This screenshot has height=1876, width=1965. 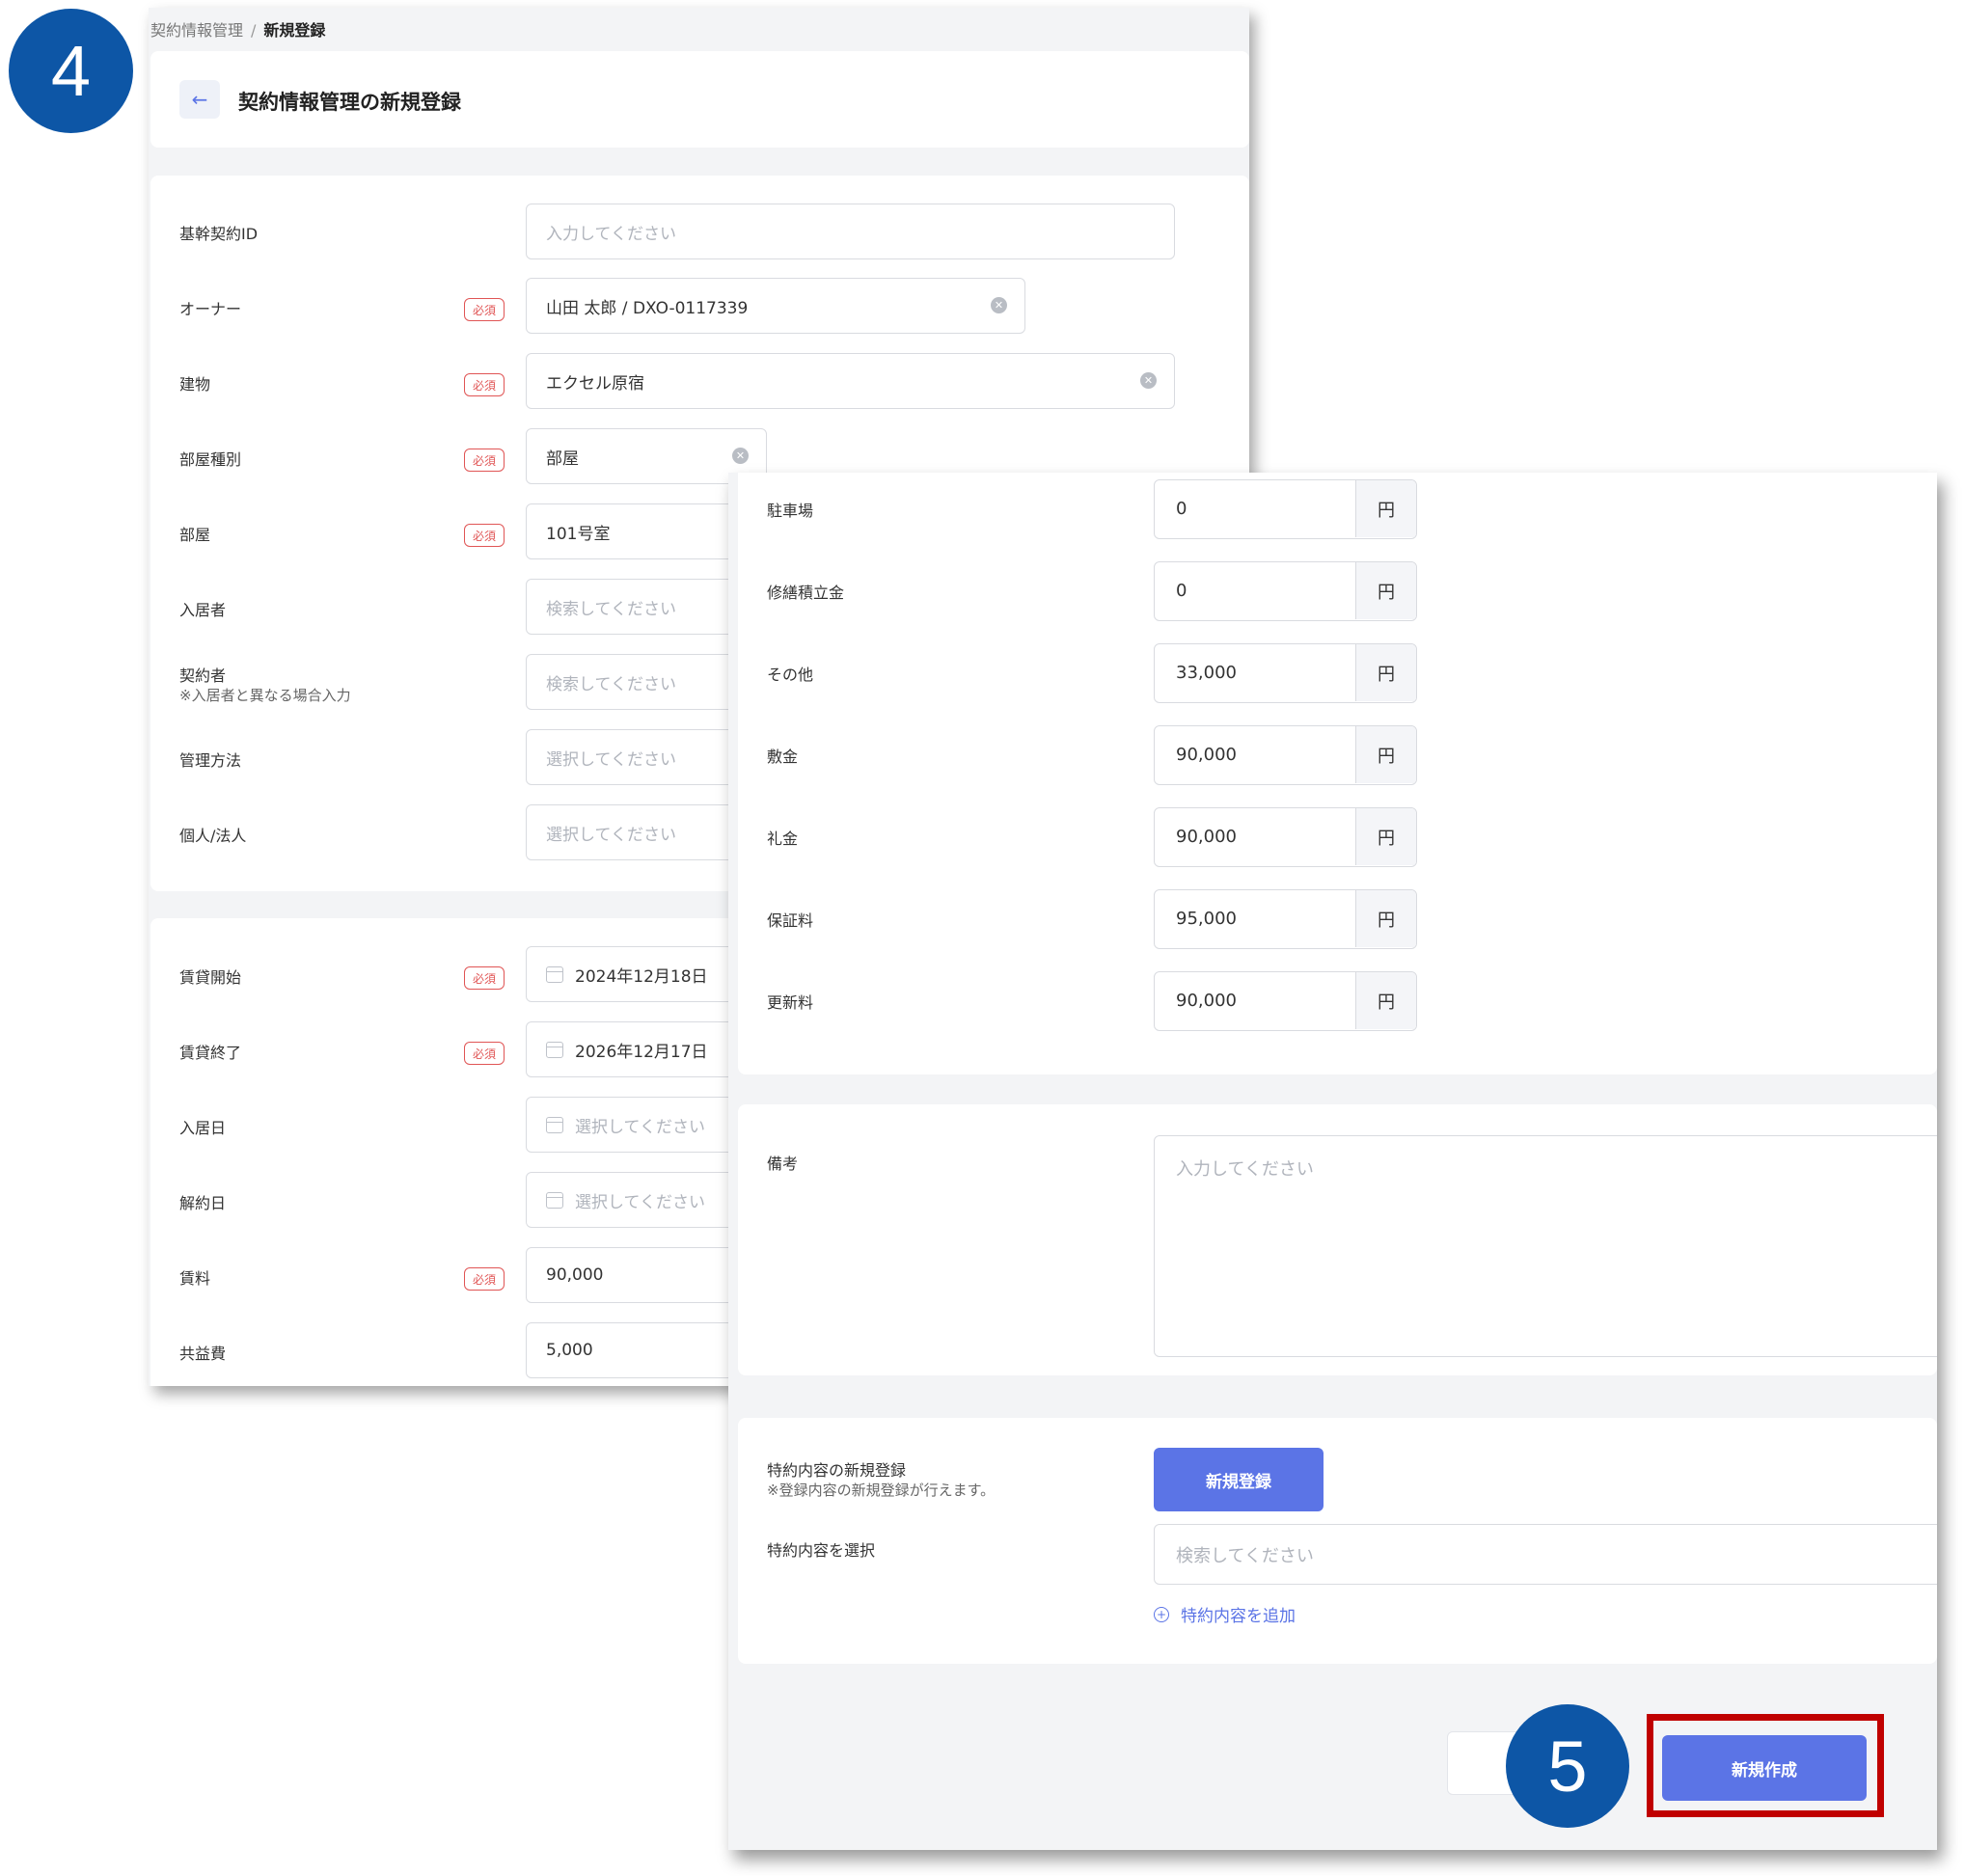 I want to click on fee-input-repair-reserve: 0 円, so click(x=1286, y=591).